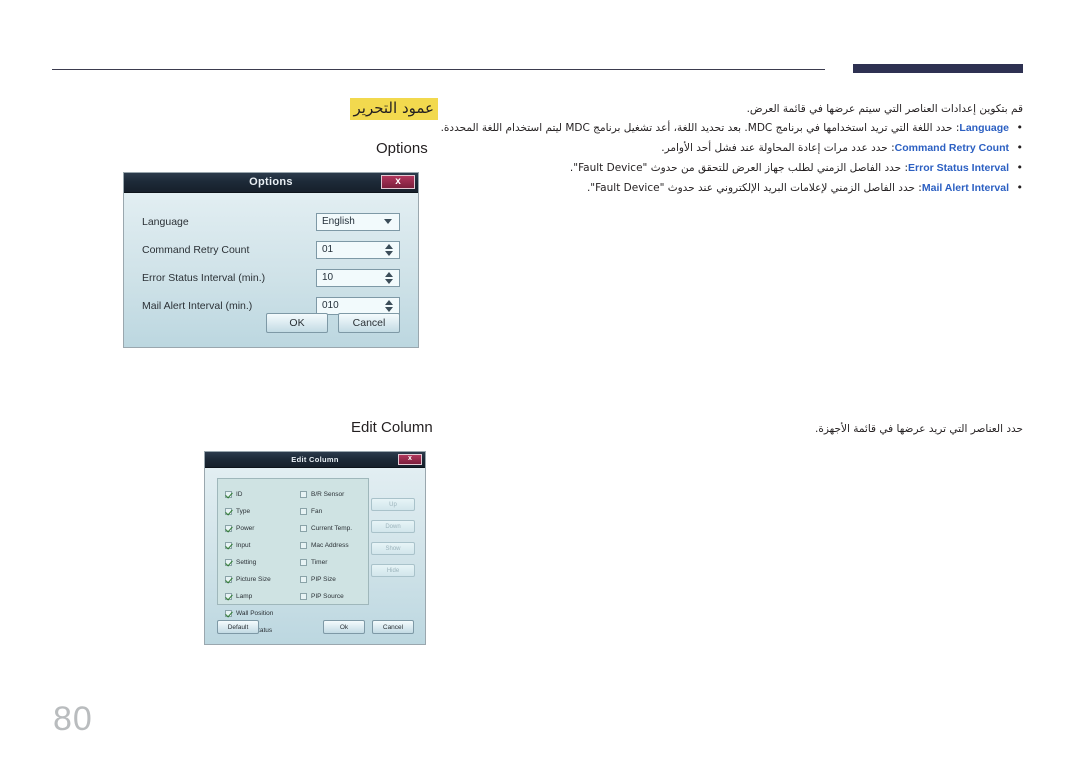  What do you see at coordinates (243, 545) in the screenshot?
I see `checkbox-label: Input` at bounding box center [243, 545].